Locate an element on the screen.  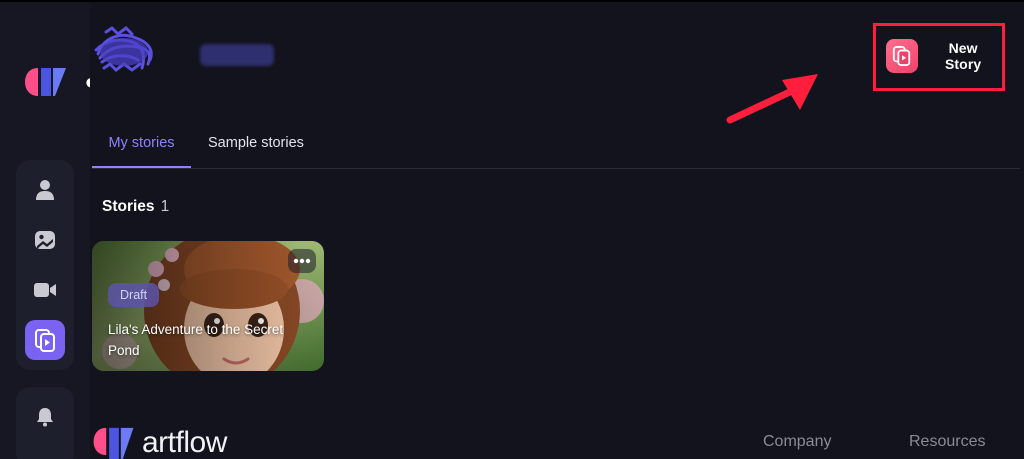
person-icon is located at coordinates (45, 190).